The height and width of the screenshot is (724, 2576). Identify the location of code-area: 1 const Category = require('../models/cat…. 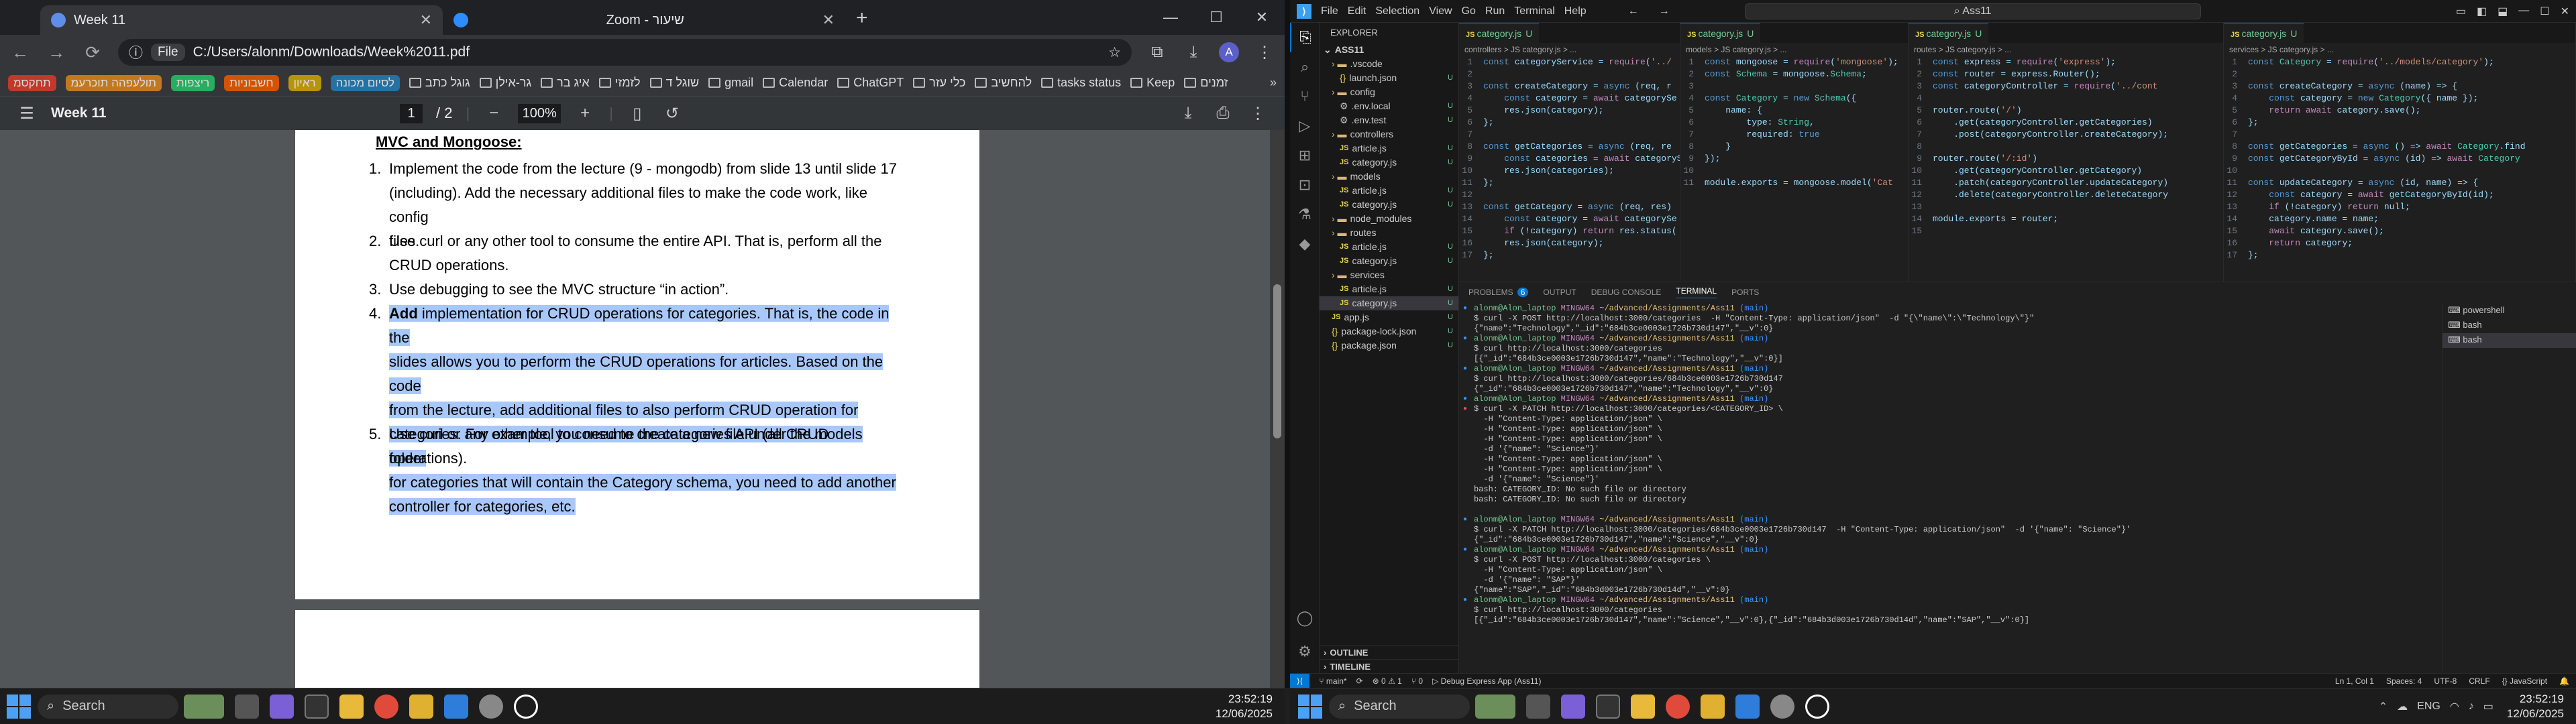
(2399, 158).